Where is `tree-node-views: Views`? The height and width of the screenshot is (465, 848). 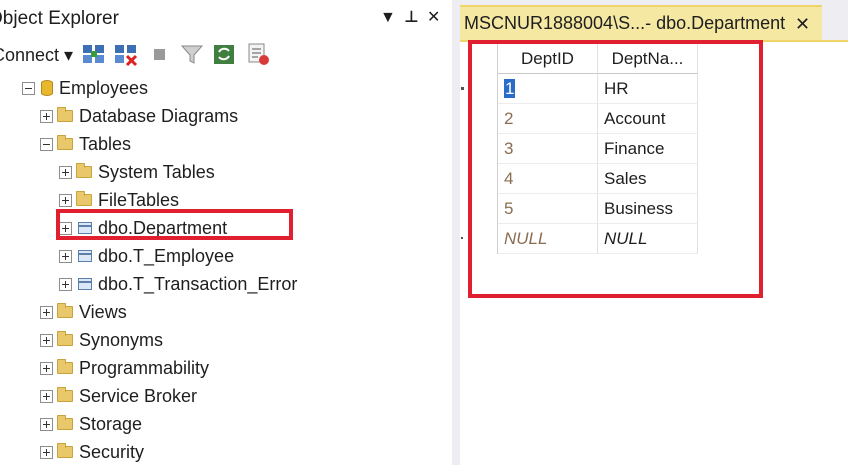
tree-node-views: Views is located at coordinates (83, 312).